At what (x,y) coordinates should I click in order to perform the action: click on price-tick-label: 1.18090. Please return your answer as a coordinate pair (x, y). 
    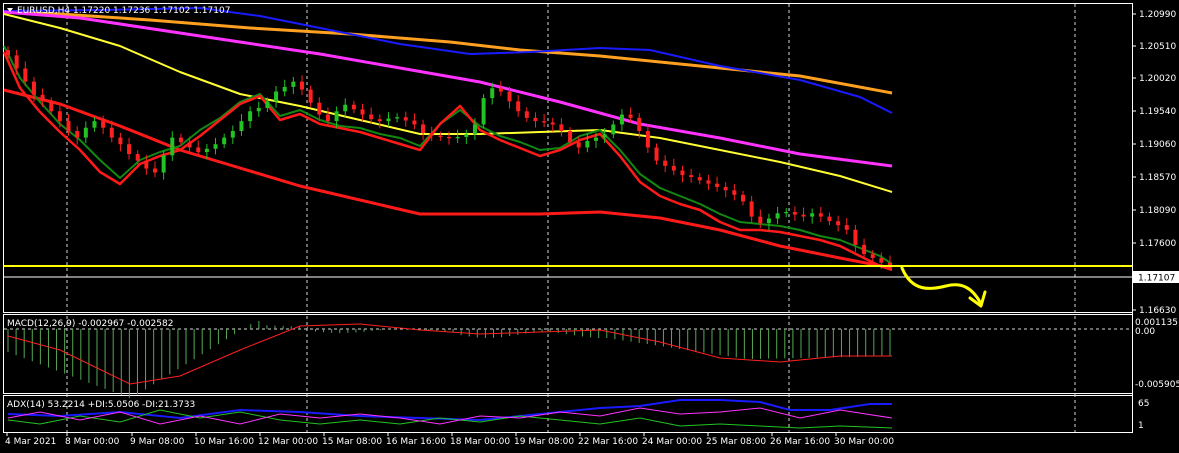
    Looking at the image, I should click on (1157, 211).